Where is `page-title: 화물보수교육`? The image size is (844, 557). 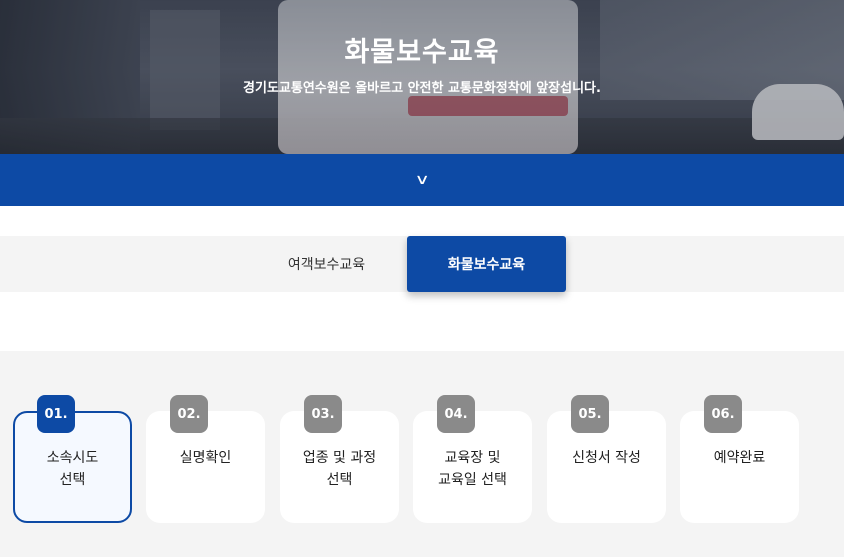
page-title: 화물보수교육 is located at coordinates (422, 52).